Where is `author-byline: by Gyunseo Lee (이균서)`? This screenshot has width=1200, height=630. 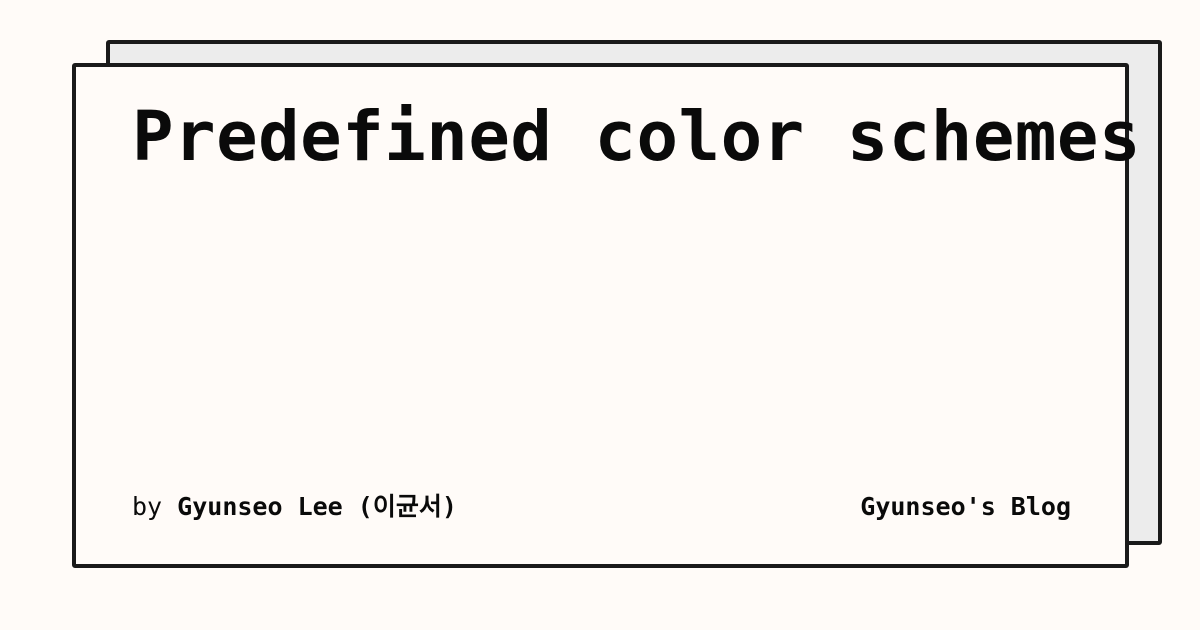
author-byline: by Gyunseo Lee (이균서) is located at coordinates (294, 506).